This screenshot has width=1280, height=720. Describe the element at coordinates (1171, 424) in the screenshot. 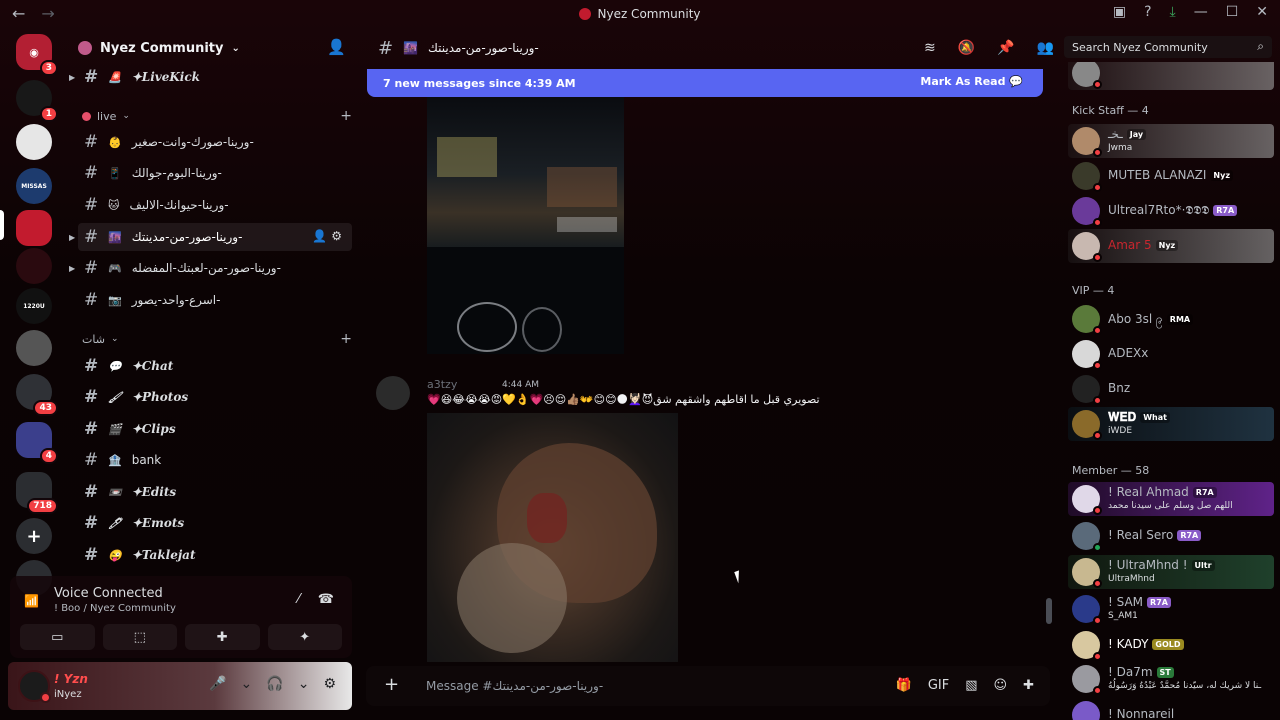

I see `member-row: 𝐖𝐄𝐃 What iWDE` at that location.